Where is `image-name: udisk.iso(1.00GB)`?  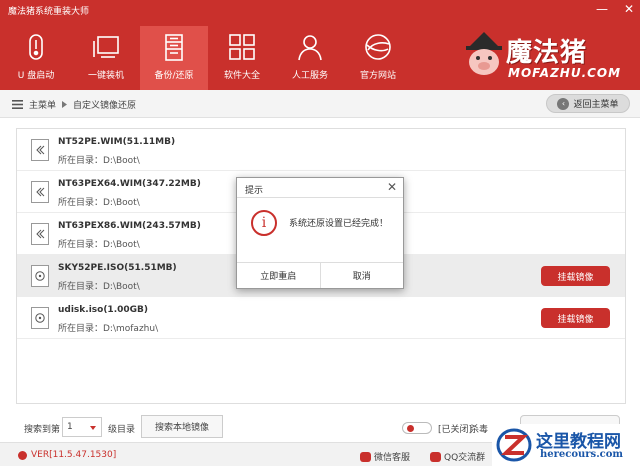
image-name: udisk.iso(1.00GB) is located at coordinates (103, 310).